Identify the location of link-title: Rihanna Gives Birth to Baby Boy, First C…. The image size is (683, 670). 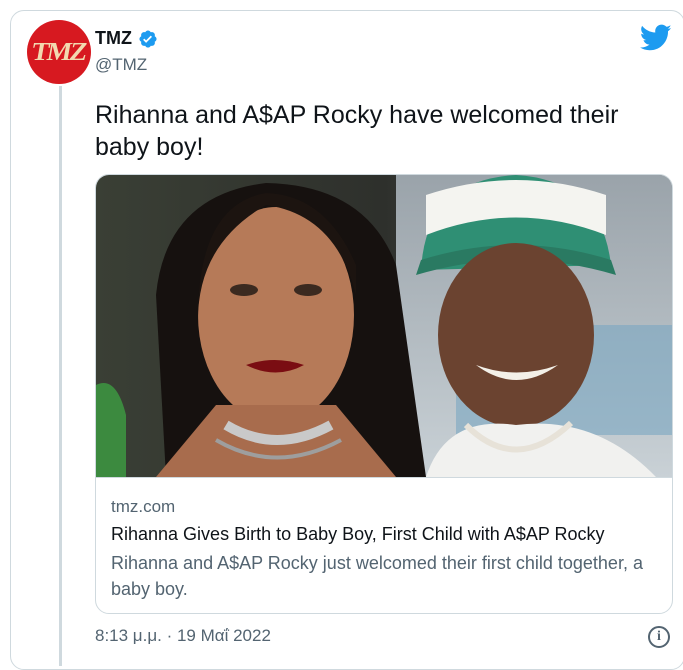
(358, 534).